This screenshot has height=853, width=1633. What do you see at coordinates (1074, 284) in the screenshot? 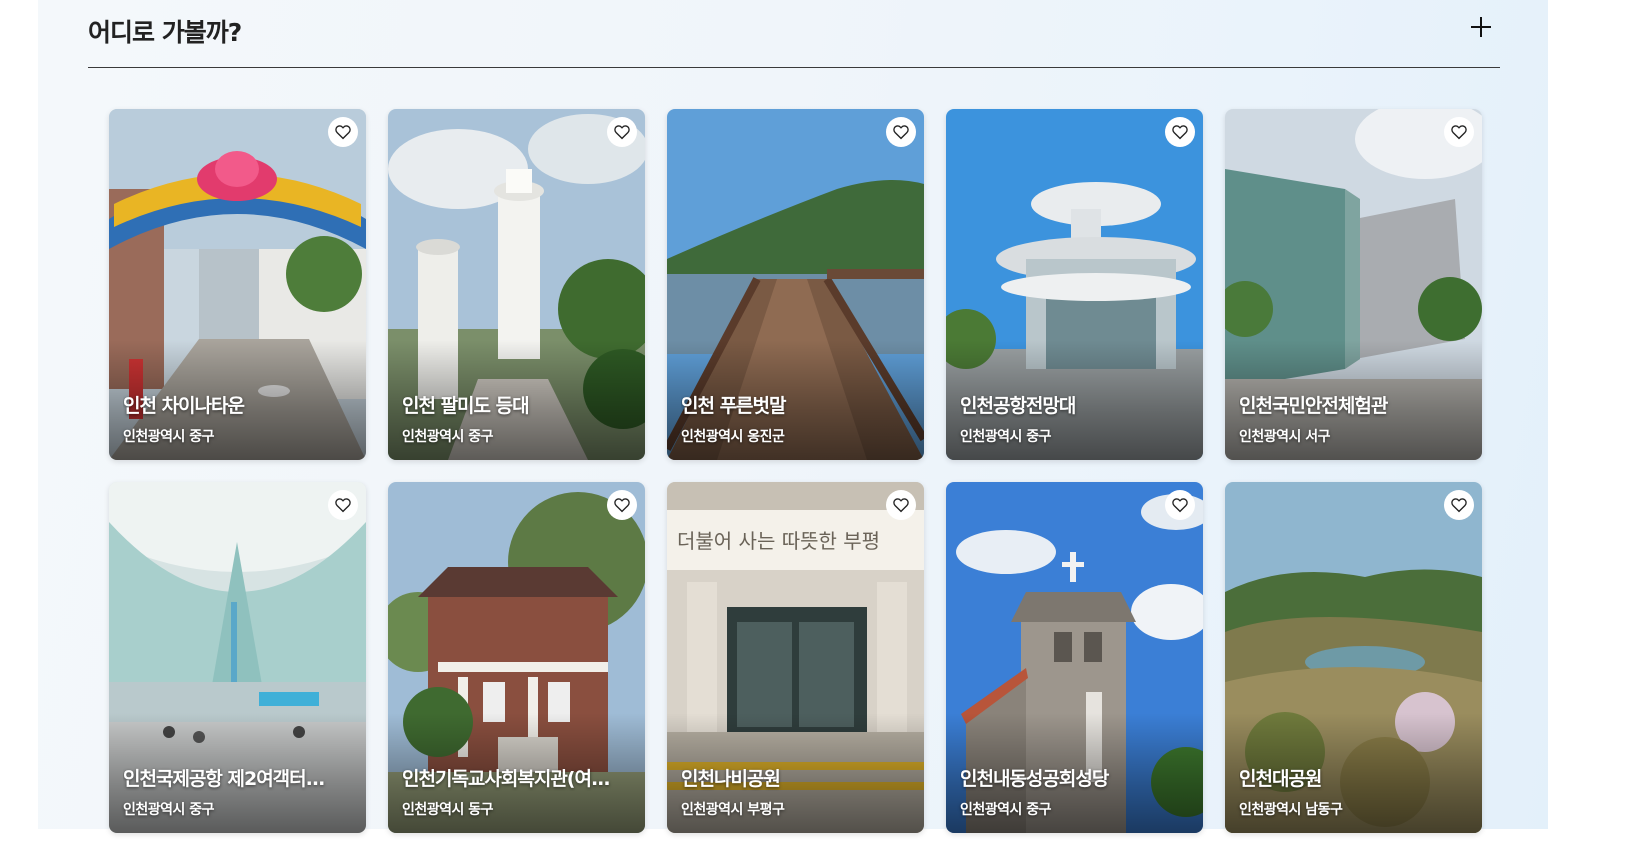
I see `destination-card: 인천공항전망대 인천광역시 중구` at bounding box center [1074, 284].